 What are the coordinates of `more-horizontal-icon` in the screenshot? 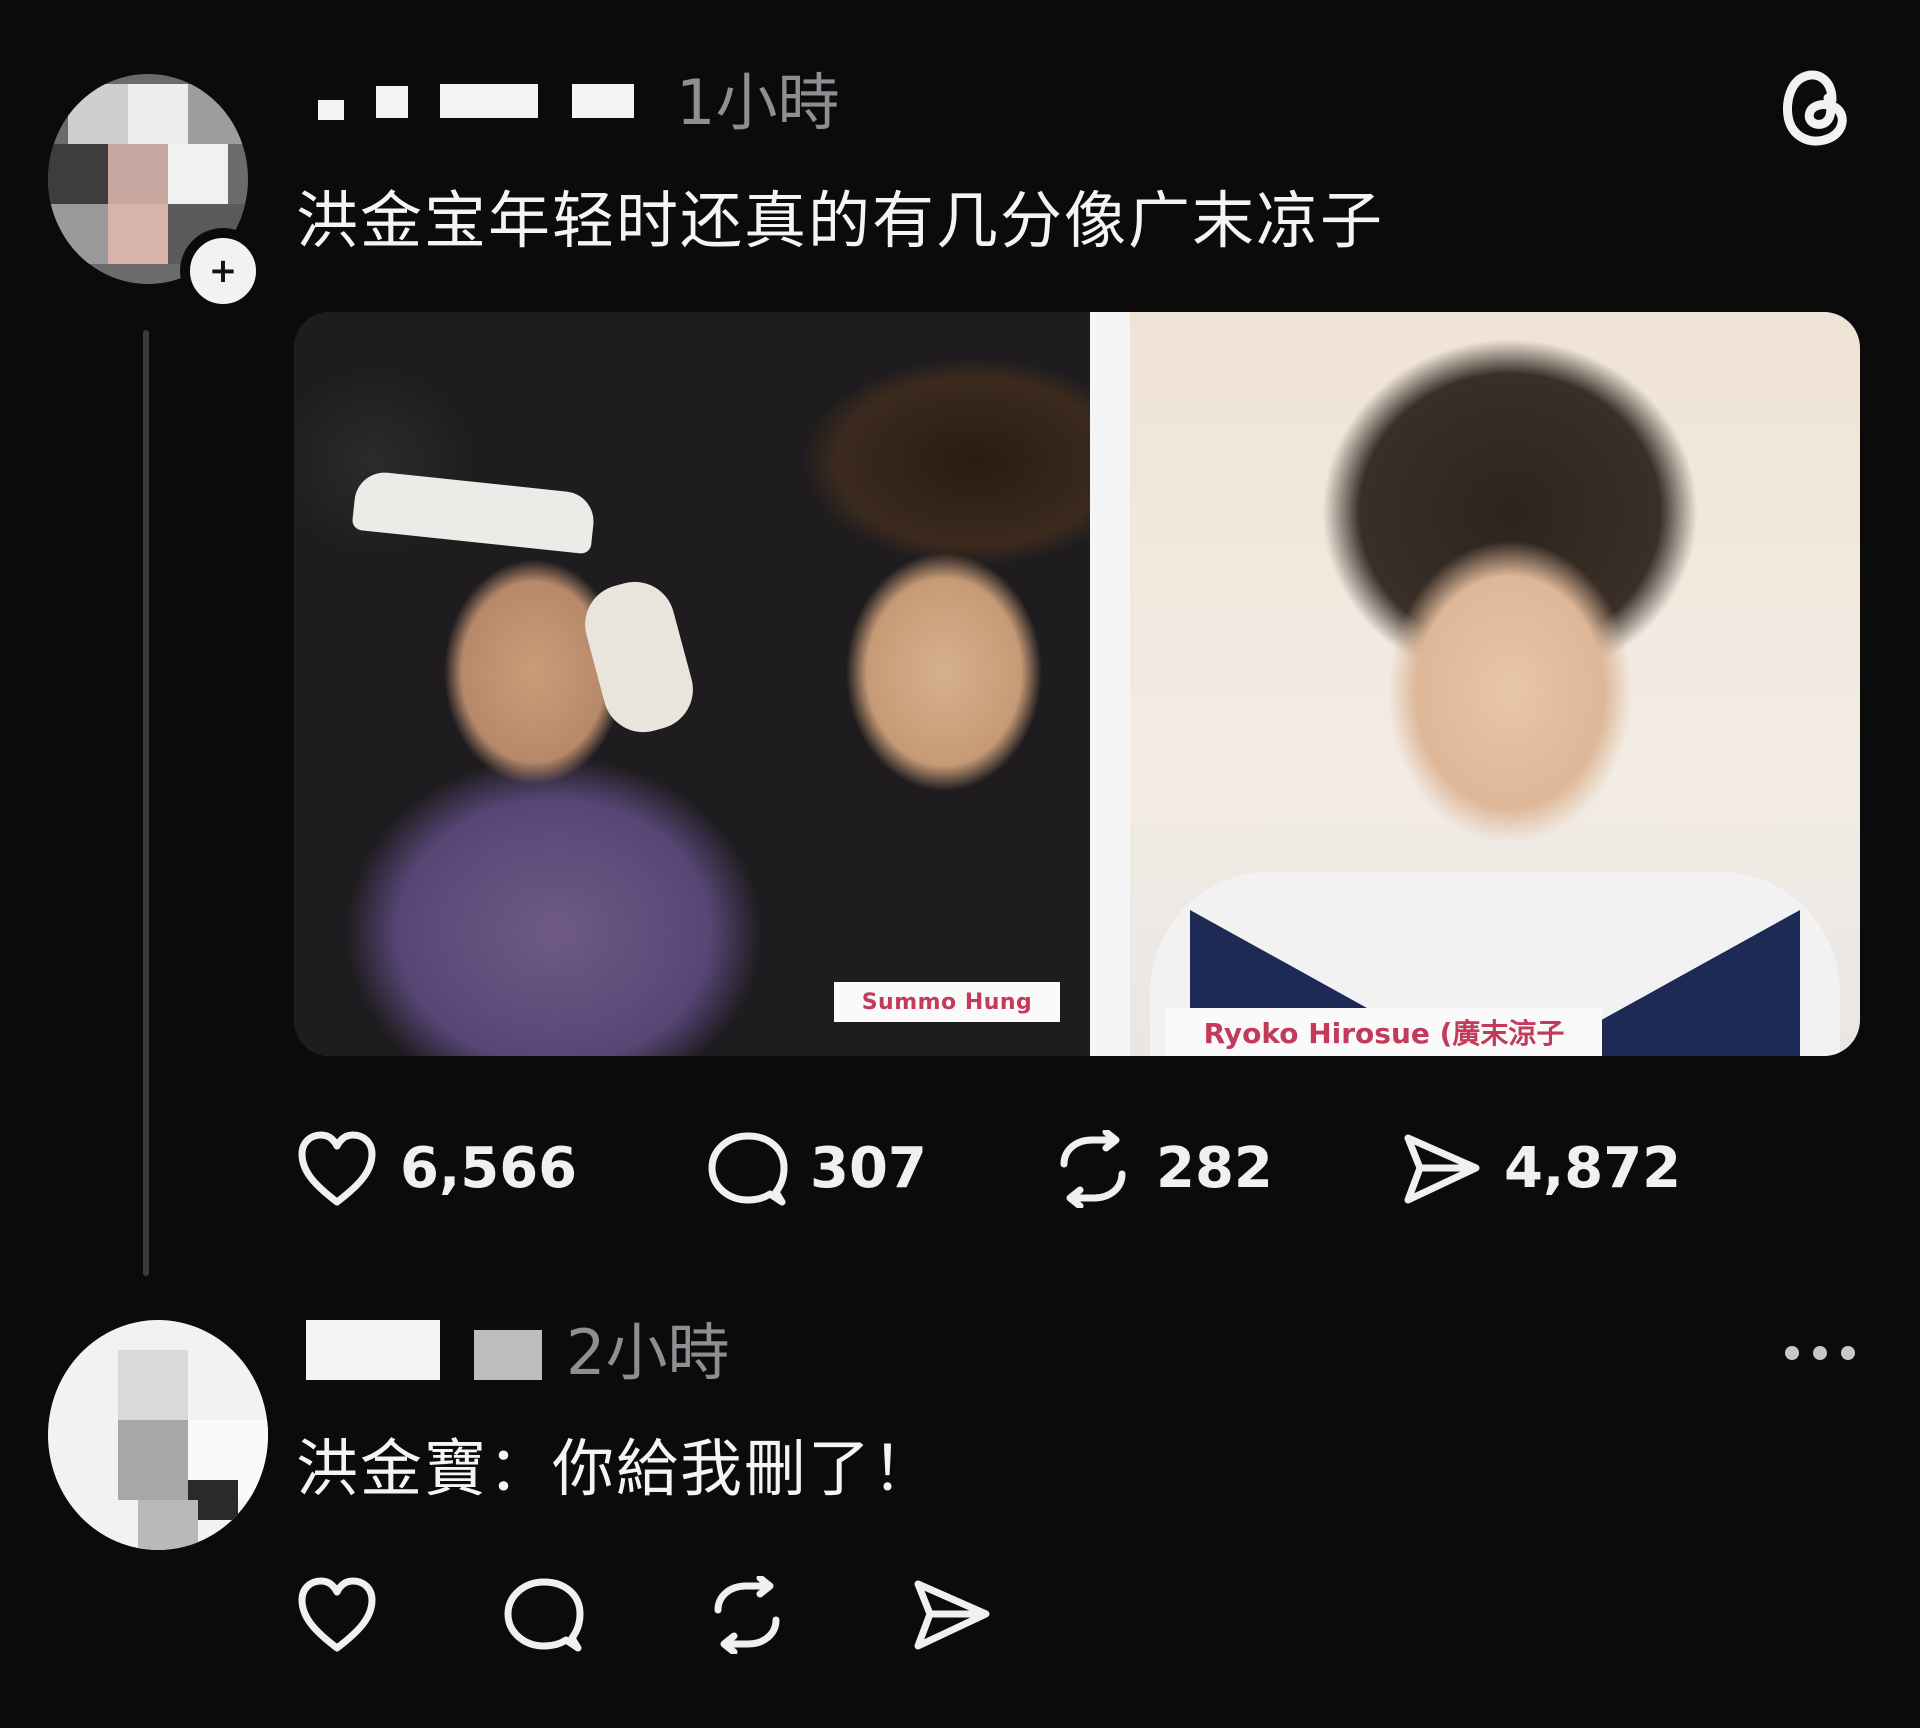 It's located at (1820, 1353).